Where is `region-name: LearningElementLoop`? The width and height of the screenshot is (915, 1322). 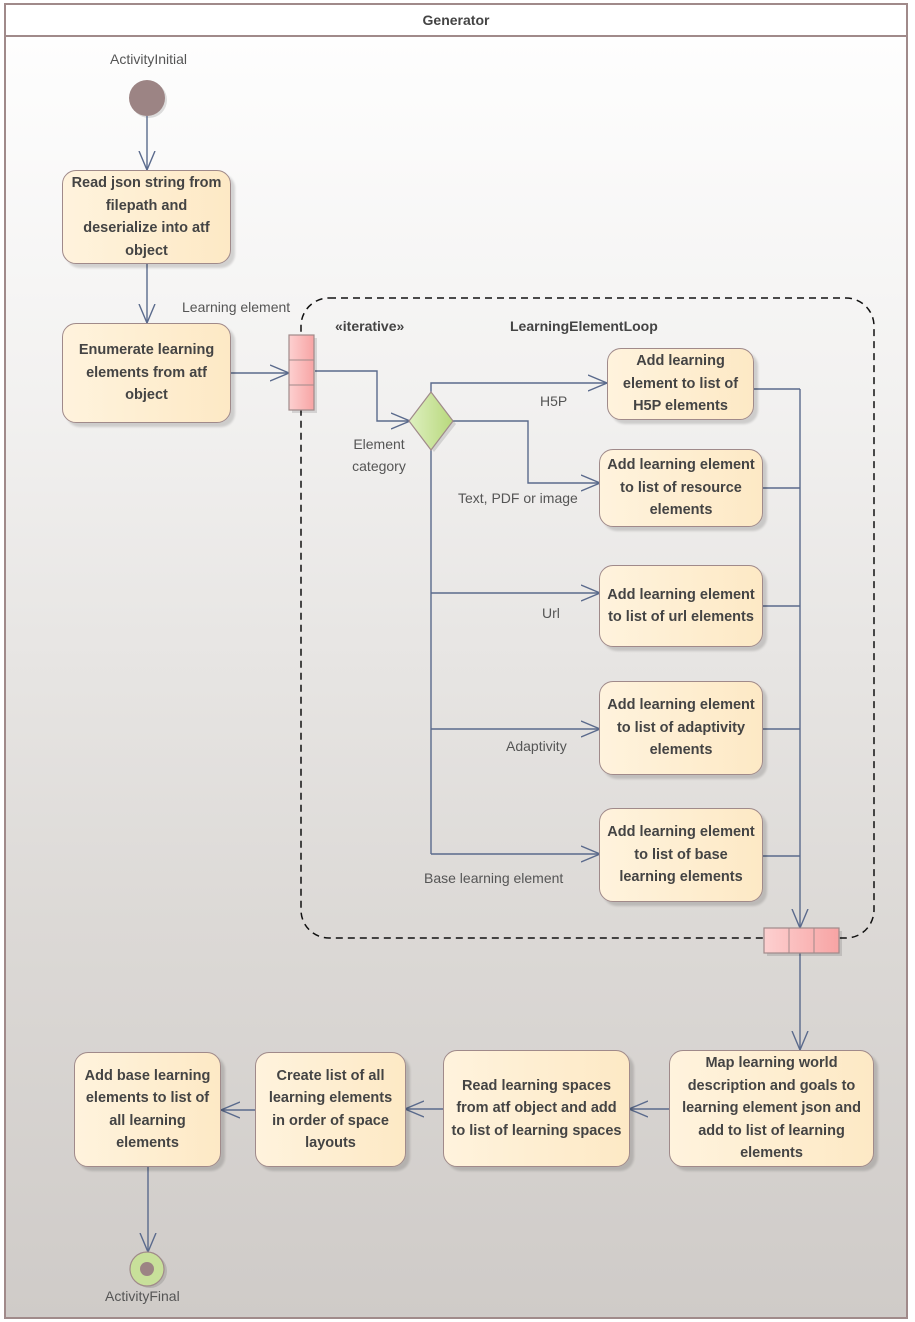 region-name: LearningElementLoop is located at coordinates (584, 326).